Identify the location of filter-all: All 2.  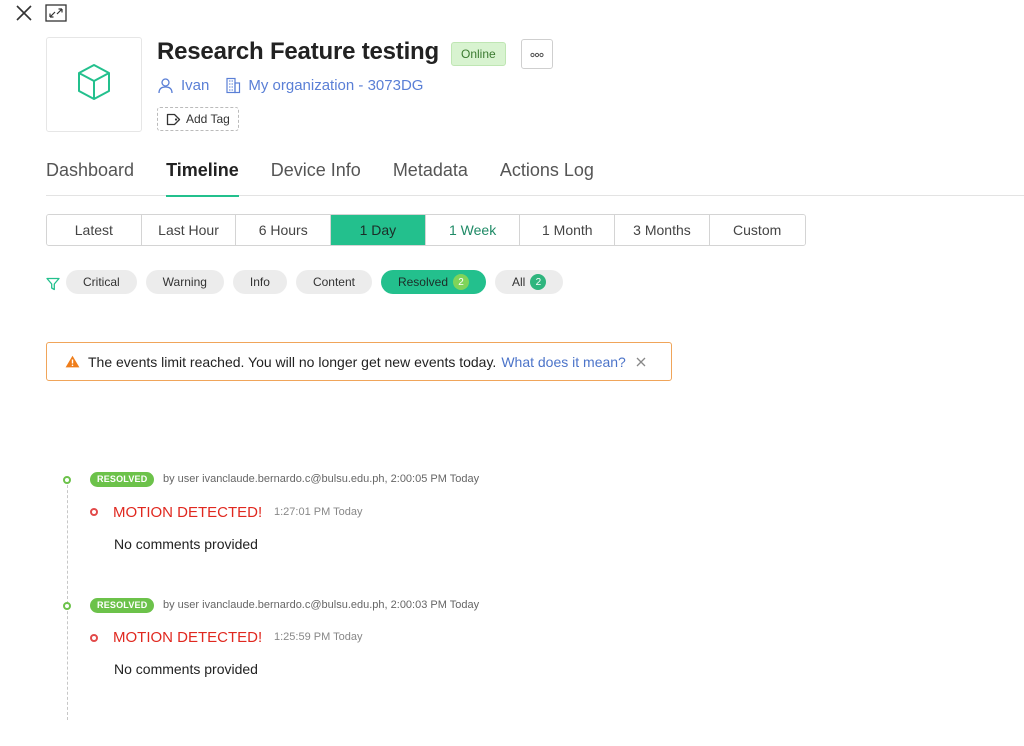
(529, 282).